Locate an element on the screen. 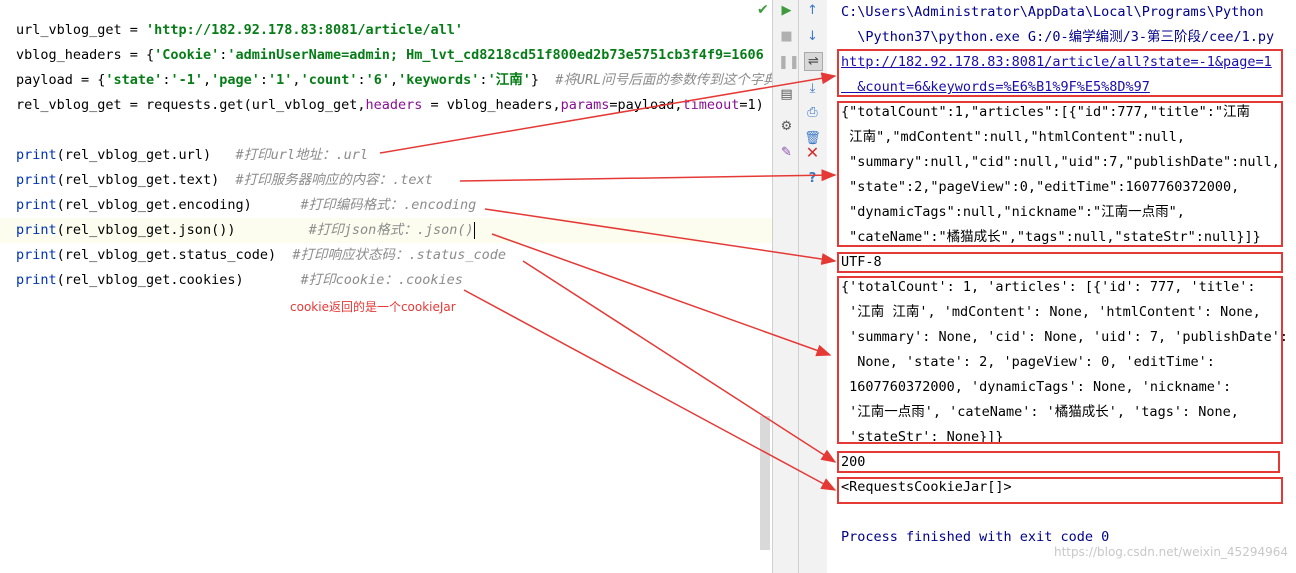  arrow-cookies is located at coordinates (650, 390).